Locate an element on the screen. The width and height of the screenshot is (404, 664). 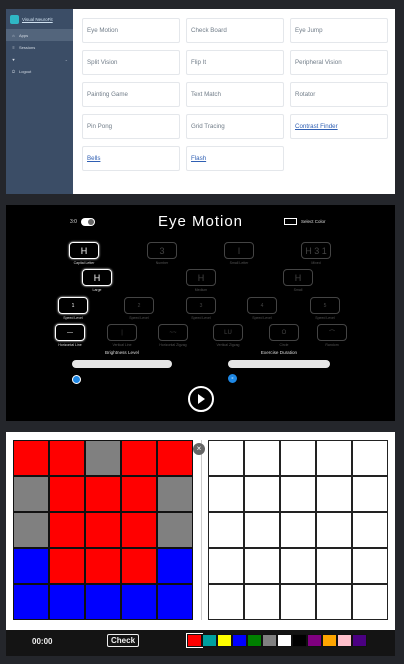
sidebar-item: ≡ Sessions is located at coordinates (39, 47).